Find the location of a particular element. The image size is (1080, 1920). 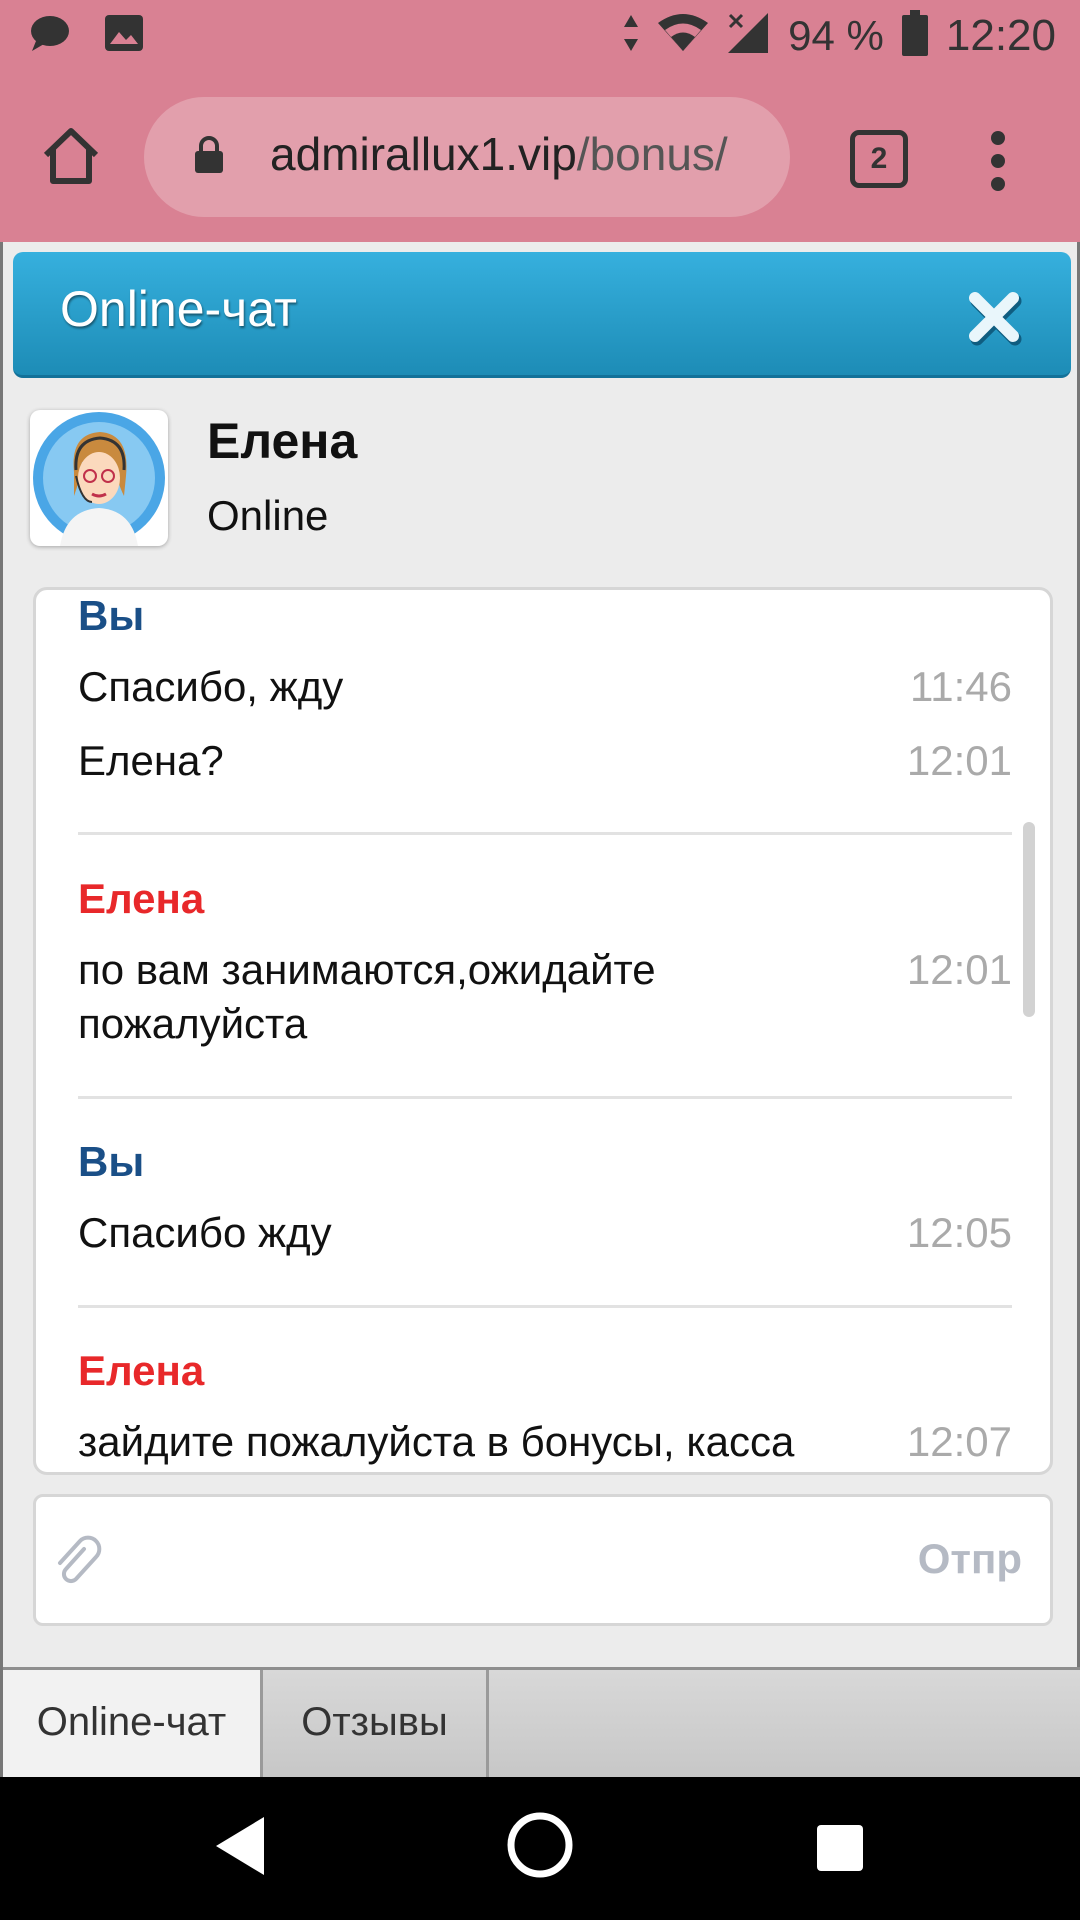

home-icon is located at coordinates (71, 156).